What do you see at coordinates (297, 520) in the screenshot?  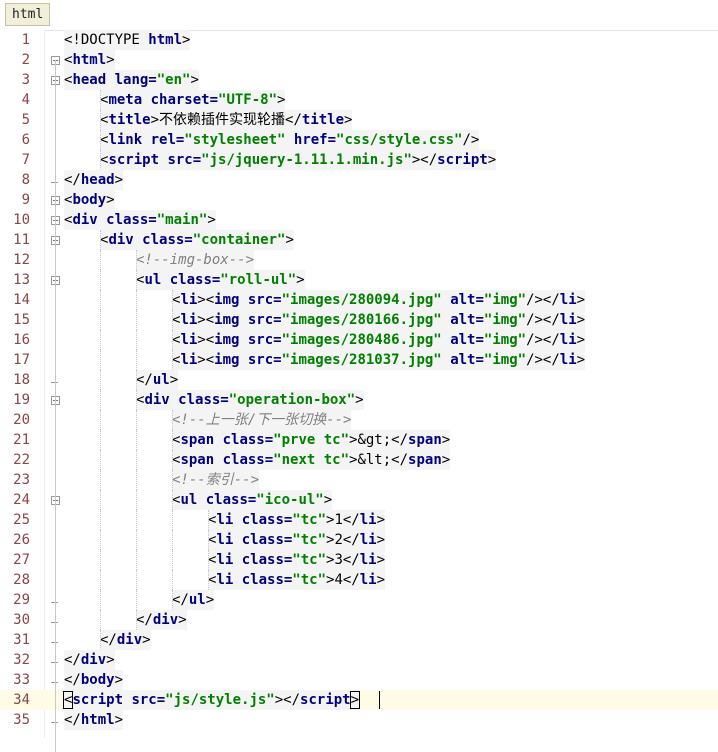 I see `code-text: <li class="tc">1</li>` at bounding box center [297, 520].